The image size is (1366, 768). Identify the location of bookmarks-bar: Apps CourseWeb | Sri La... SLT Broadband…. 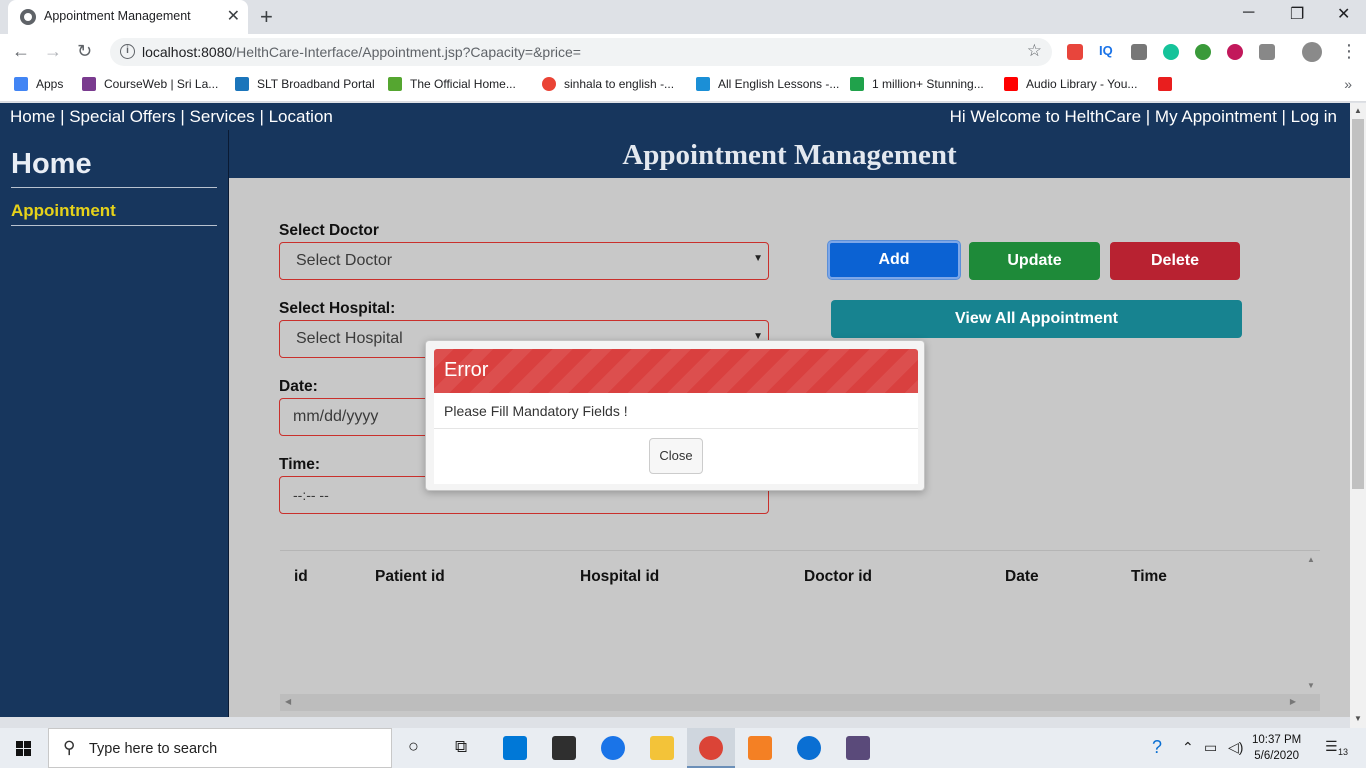
(683, 86).